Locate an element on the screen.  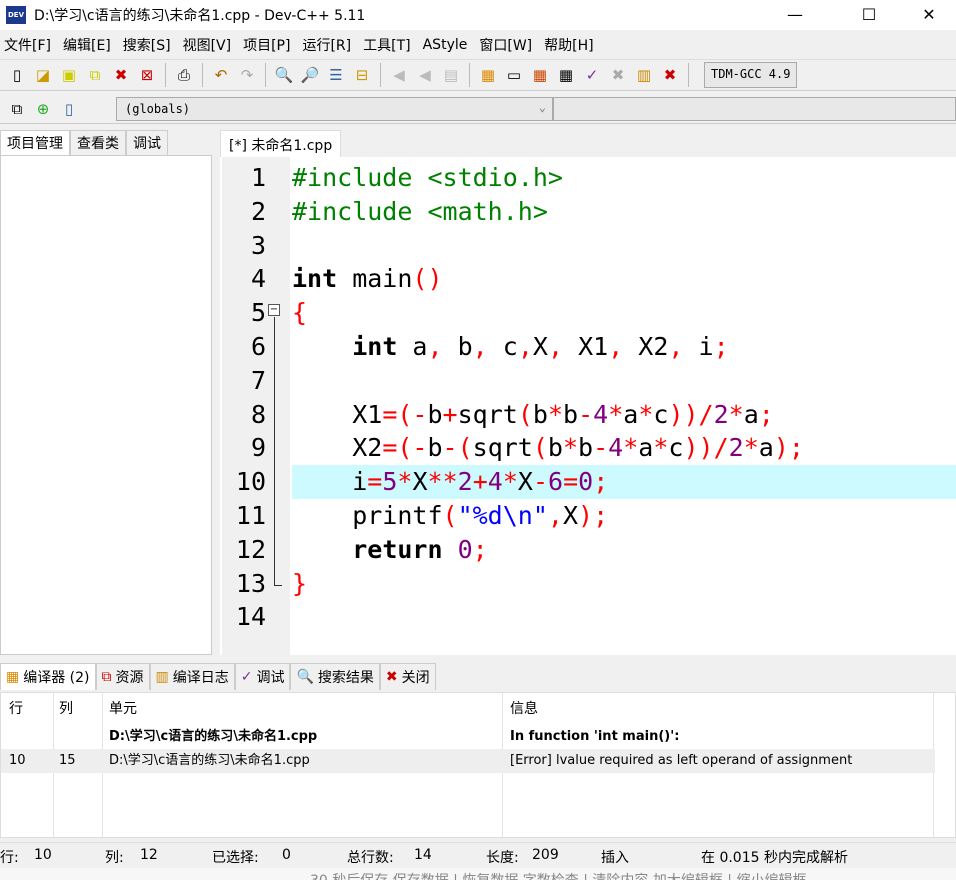
remove-from-project-icon: ▯ is located at coordinates (69, 109).